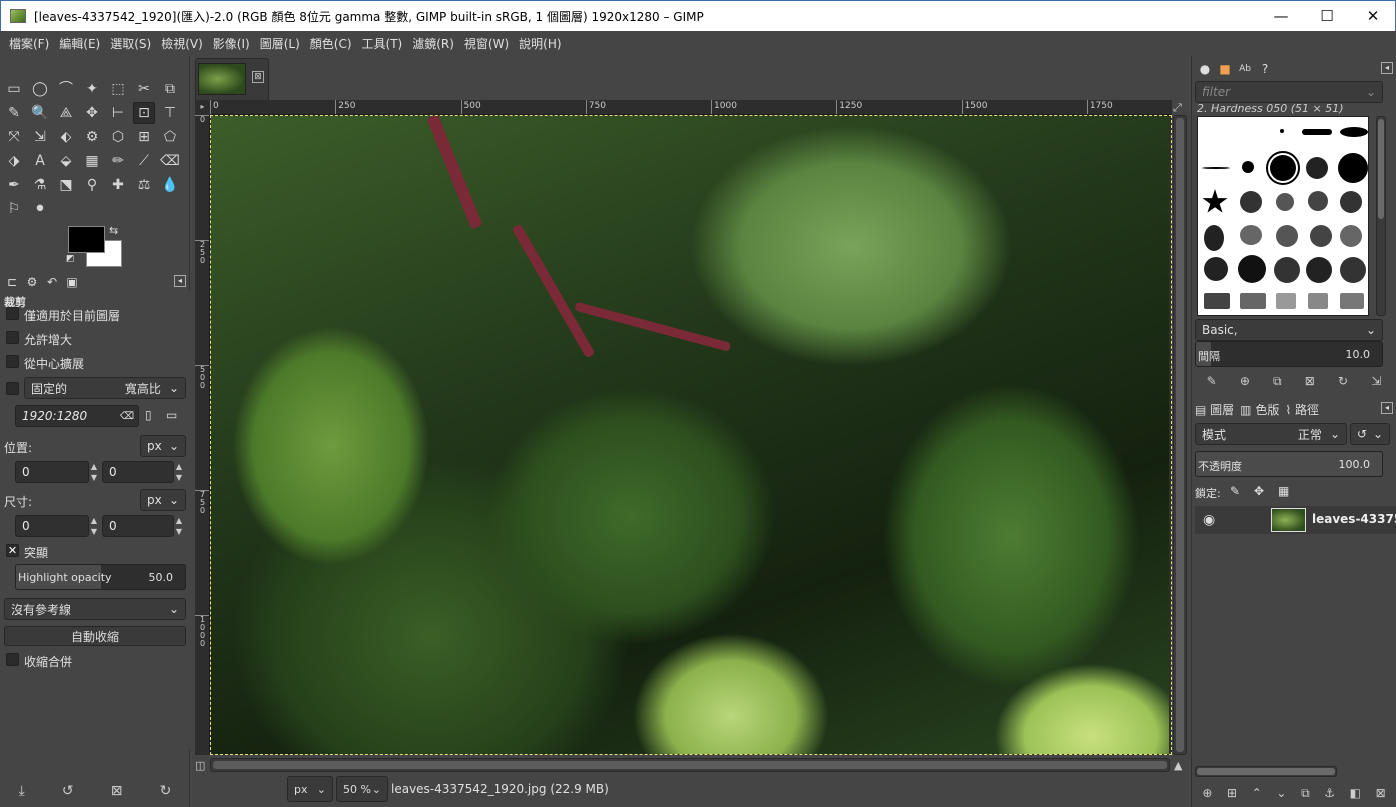 The height and width of the screenshot is (807, 1396). Describe the element at coordinates (92, 185) in the screenshot. I see `clone-tool-icon: ⚲` at that location.